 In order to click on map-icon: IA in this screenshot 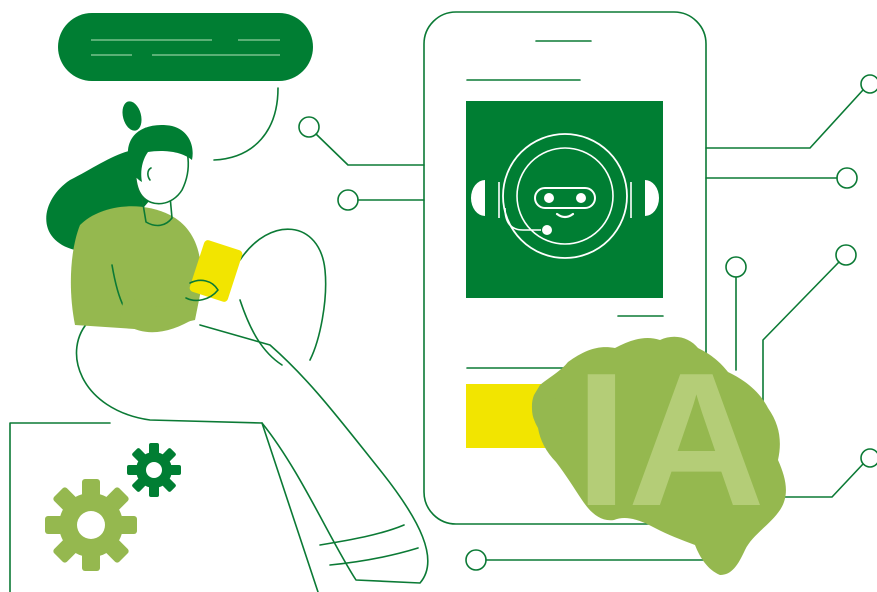, I will do `click(658, 454)`.